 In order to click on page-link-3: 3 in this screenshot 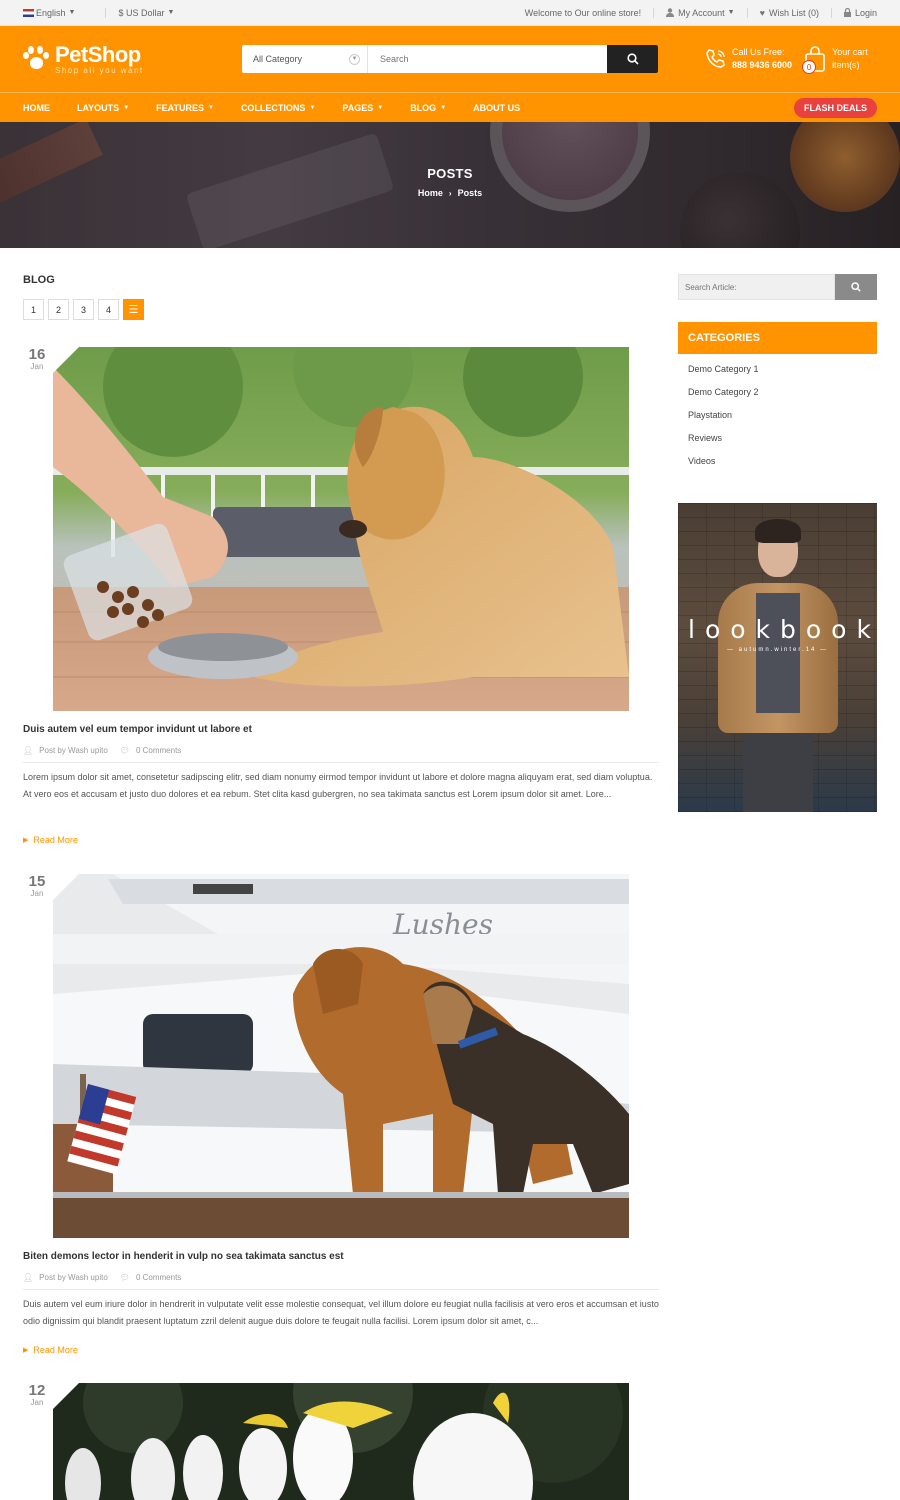, I will do `click(83, 309)`.